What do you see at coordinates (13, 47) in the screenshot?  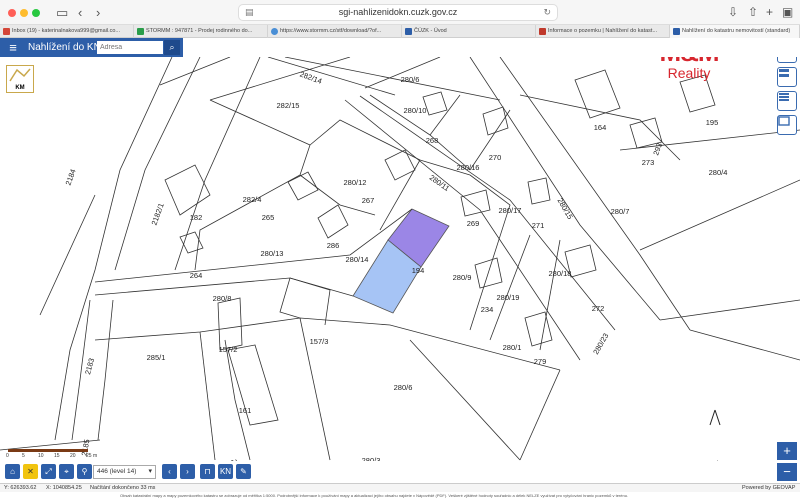 I see `hamburger-menu-icon: ≡` at bounding box center [13, 47].